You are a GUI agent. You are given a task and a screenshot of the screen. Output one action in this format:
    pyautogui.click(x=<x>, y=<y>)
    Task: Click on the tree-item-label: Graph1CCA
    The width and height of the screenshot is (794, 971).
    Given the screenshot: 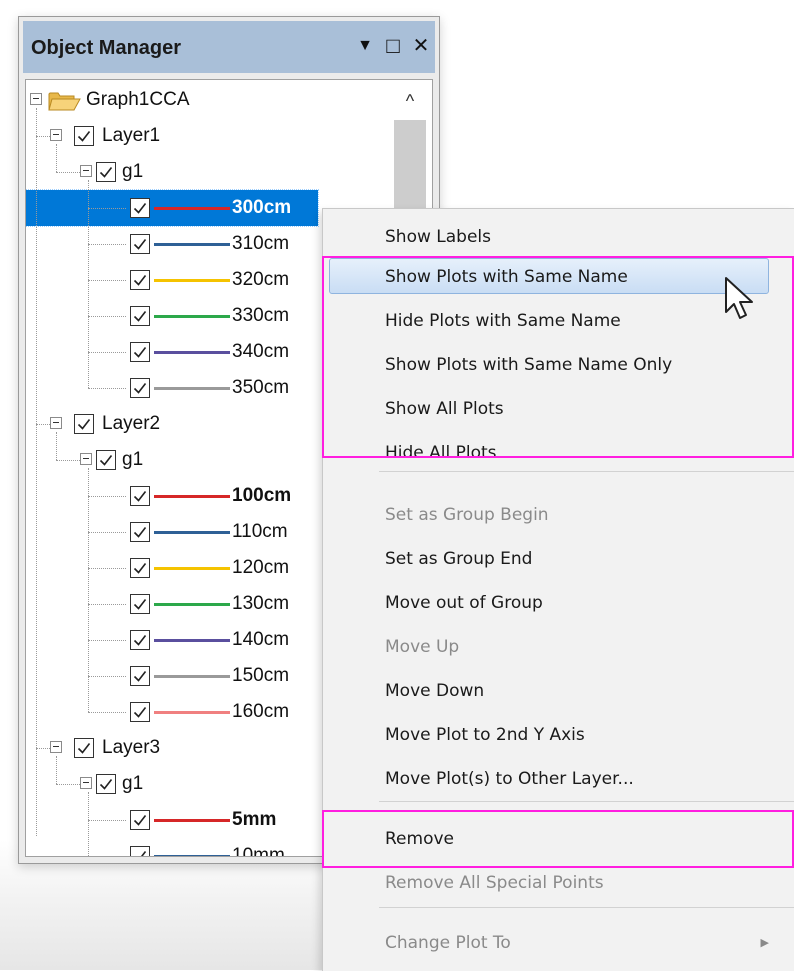 What is the action you would take?
    pyautogui.click(x=138, y=99)
    